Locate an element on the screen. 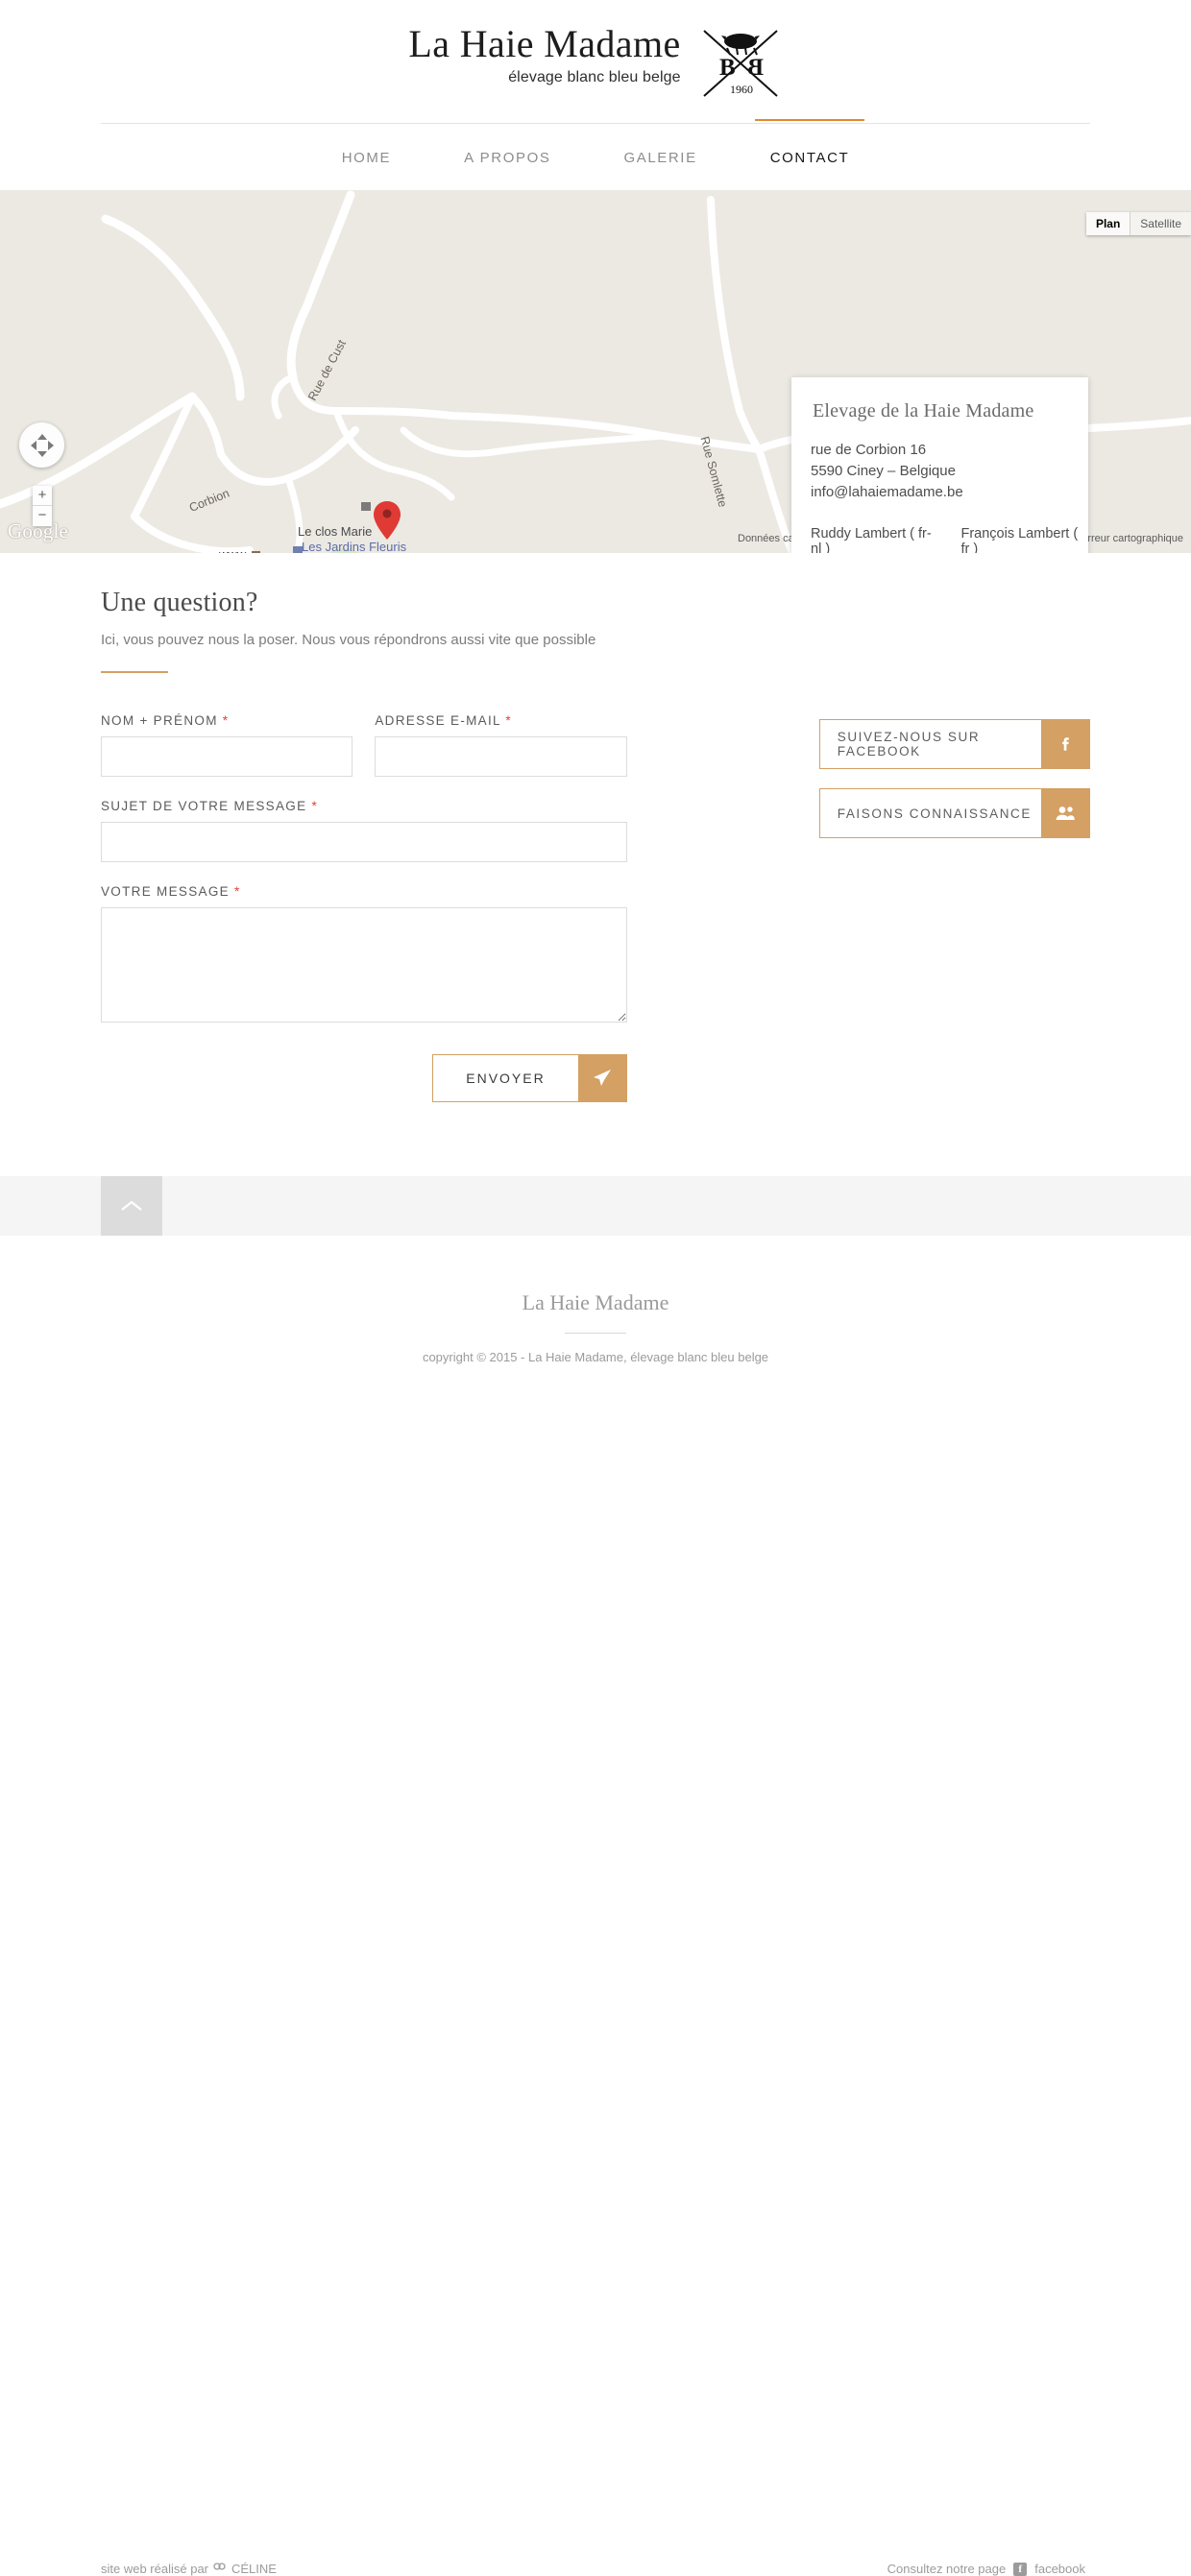  map-attribution-left: Données car is located at coordinates (768, 538).